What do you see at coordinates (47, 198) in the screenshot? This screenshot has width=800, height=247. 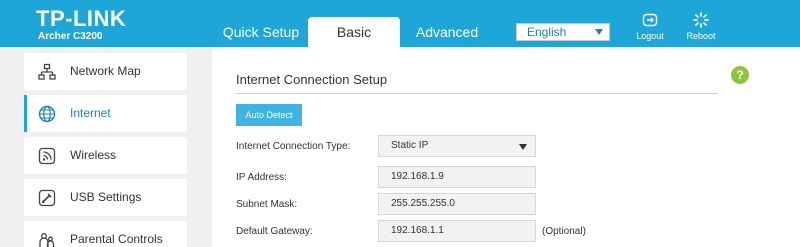 I see `usb-icon` at bounding box center [47, 198].